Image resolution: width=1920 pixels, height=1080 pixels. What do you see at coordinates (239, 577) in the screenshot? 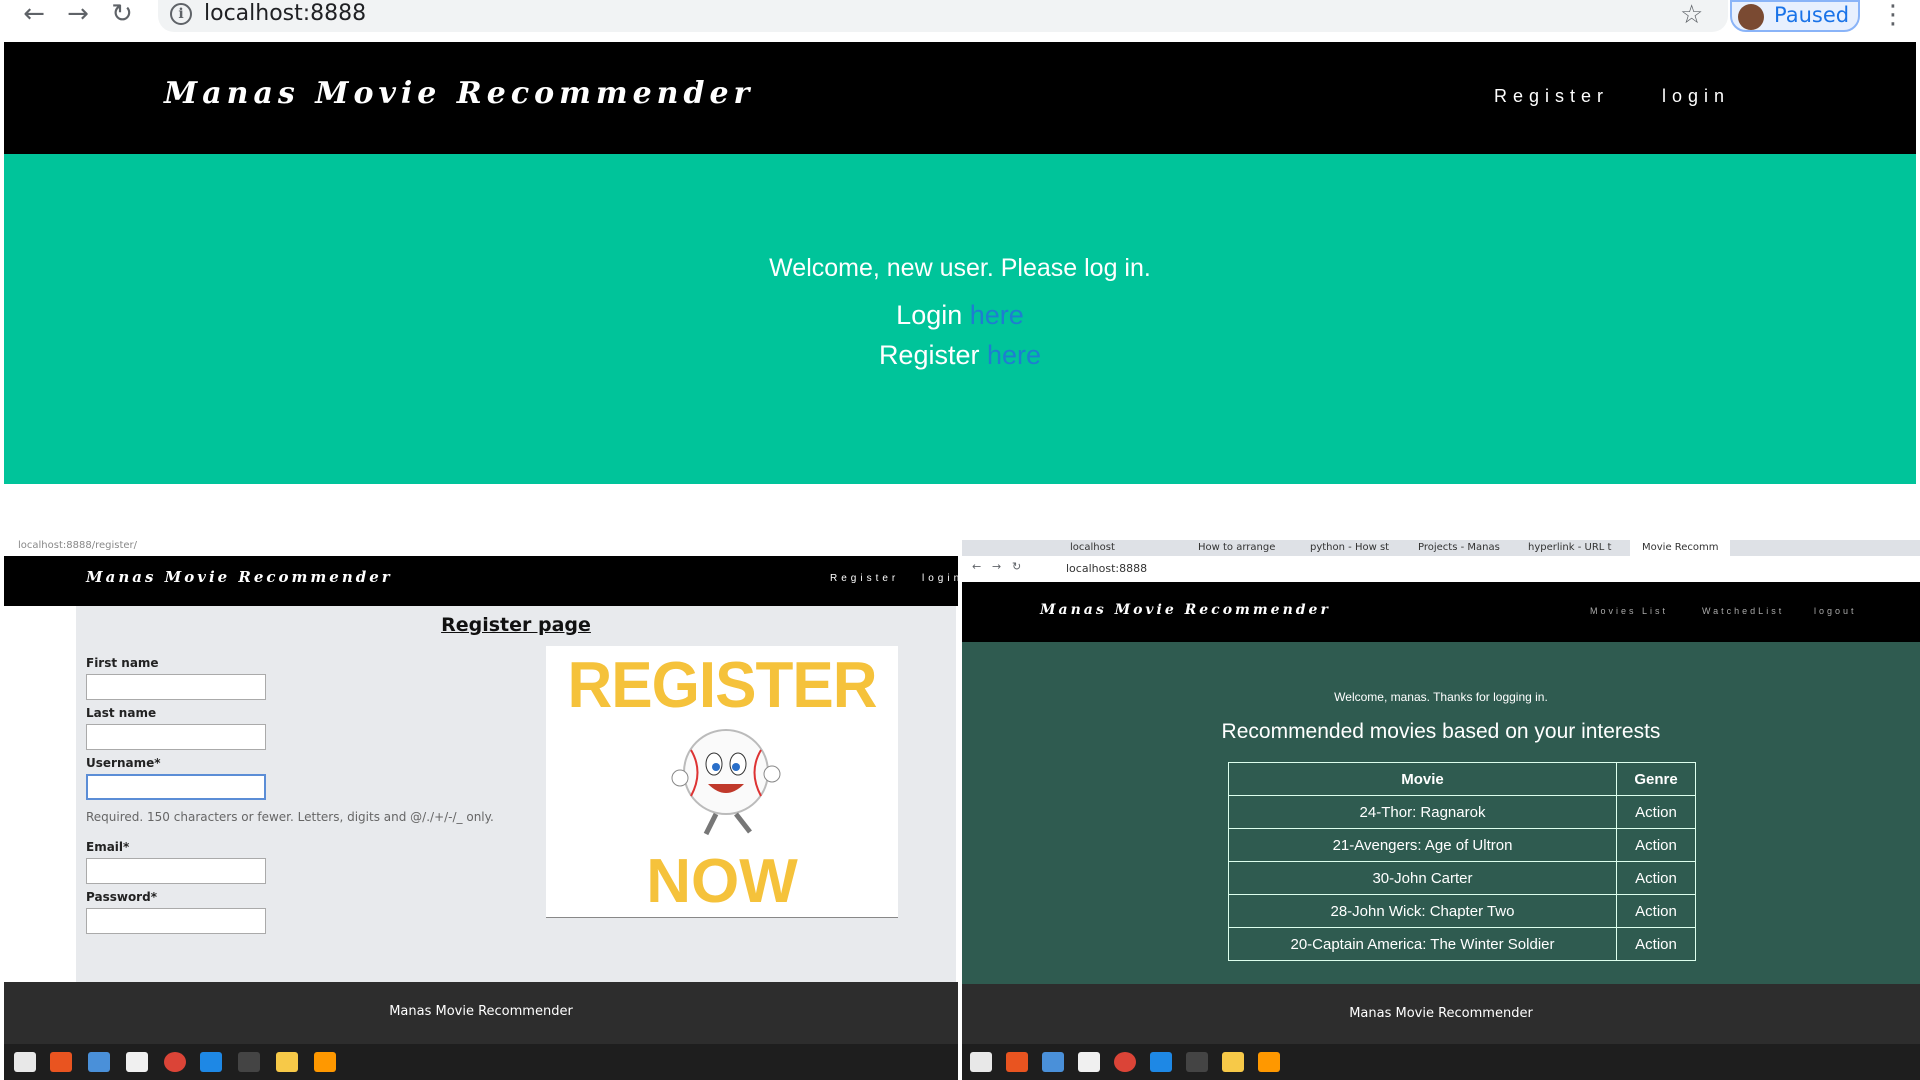
I see `register-brand: Manas Movie Recommender` at bounding box center [239, 577].